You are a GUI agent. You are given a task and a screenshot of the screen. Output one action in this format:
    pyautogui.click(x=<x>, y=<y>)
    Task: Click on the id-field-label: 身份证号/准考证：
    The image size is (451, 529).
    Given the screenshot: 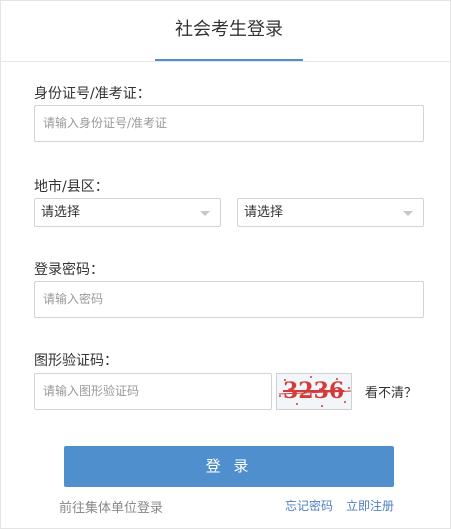 What is the action you would take?
    pyautogui.click(x=92, y=94)
    